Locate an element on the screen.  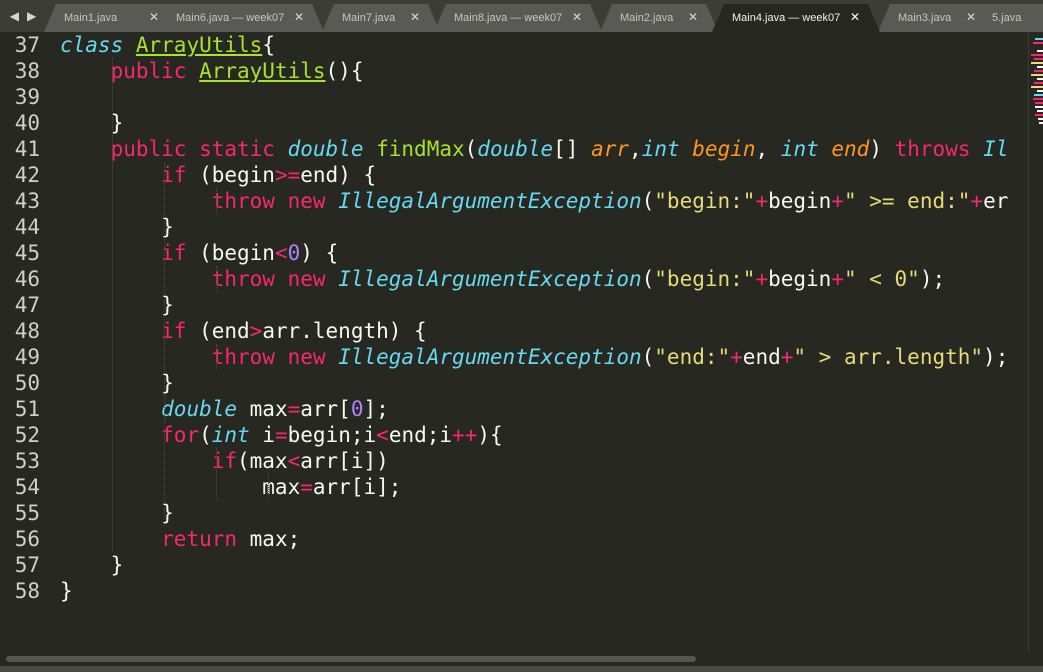
tab-back-icon: ◀ is located at coordinates (14, 16).